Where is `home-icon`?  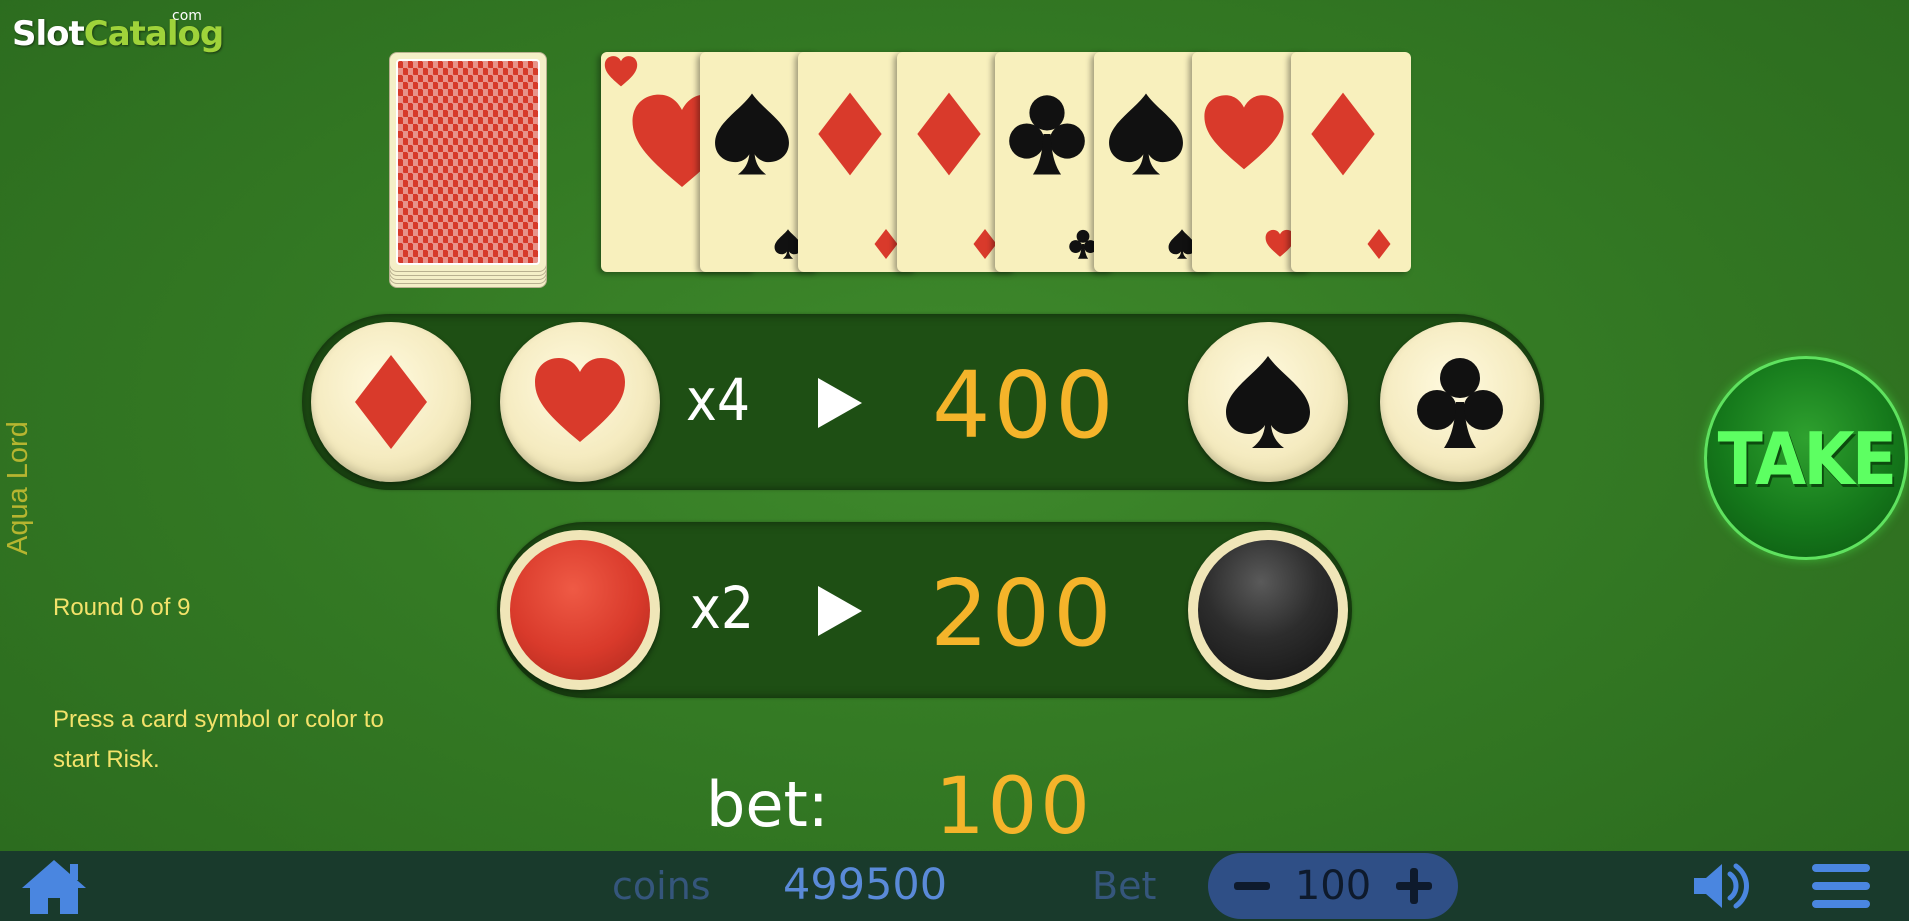
home-icon is located at coordinates (54, 887).